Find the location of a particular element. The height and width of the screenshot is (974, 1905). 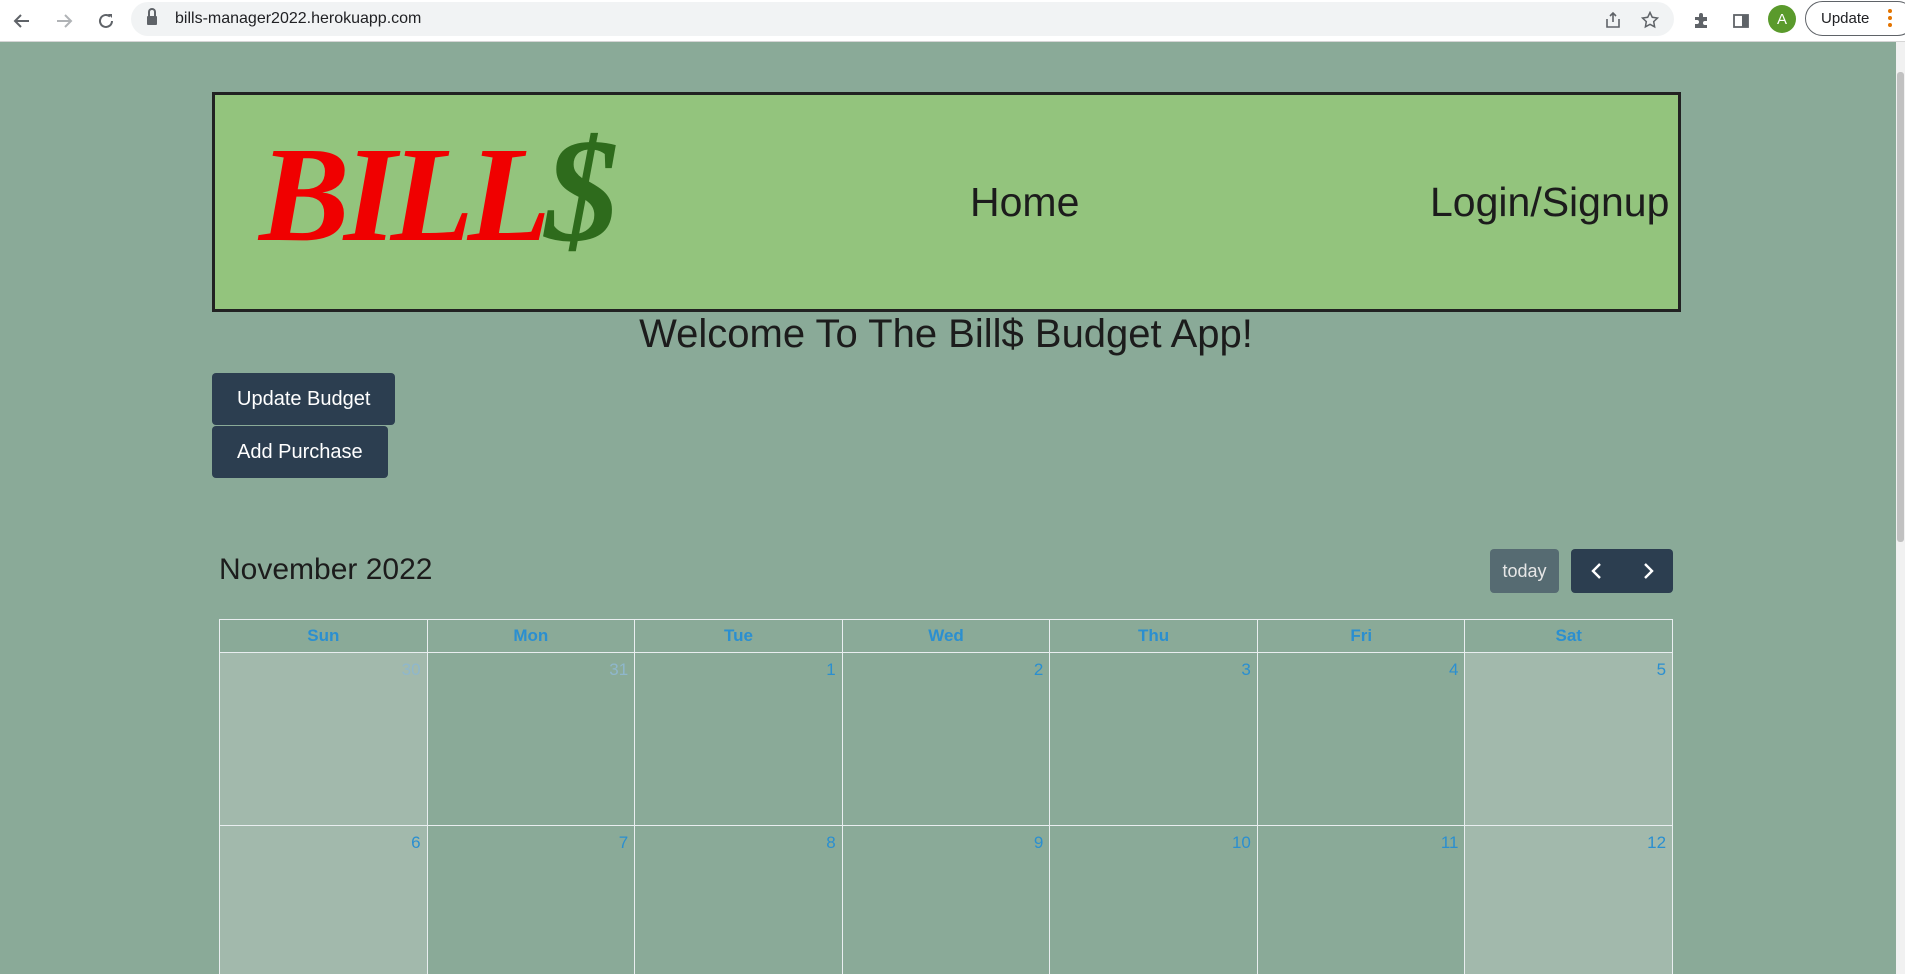

day-cell: 11 is located at coordinates (1362, 900).